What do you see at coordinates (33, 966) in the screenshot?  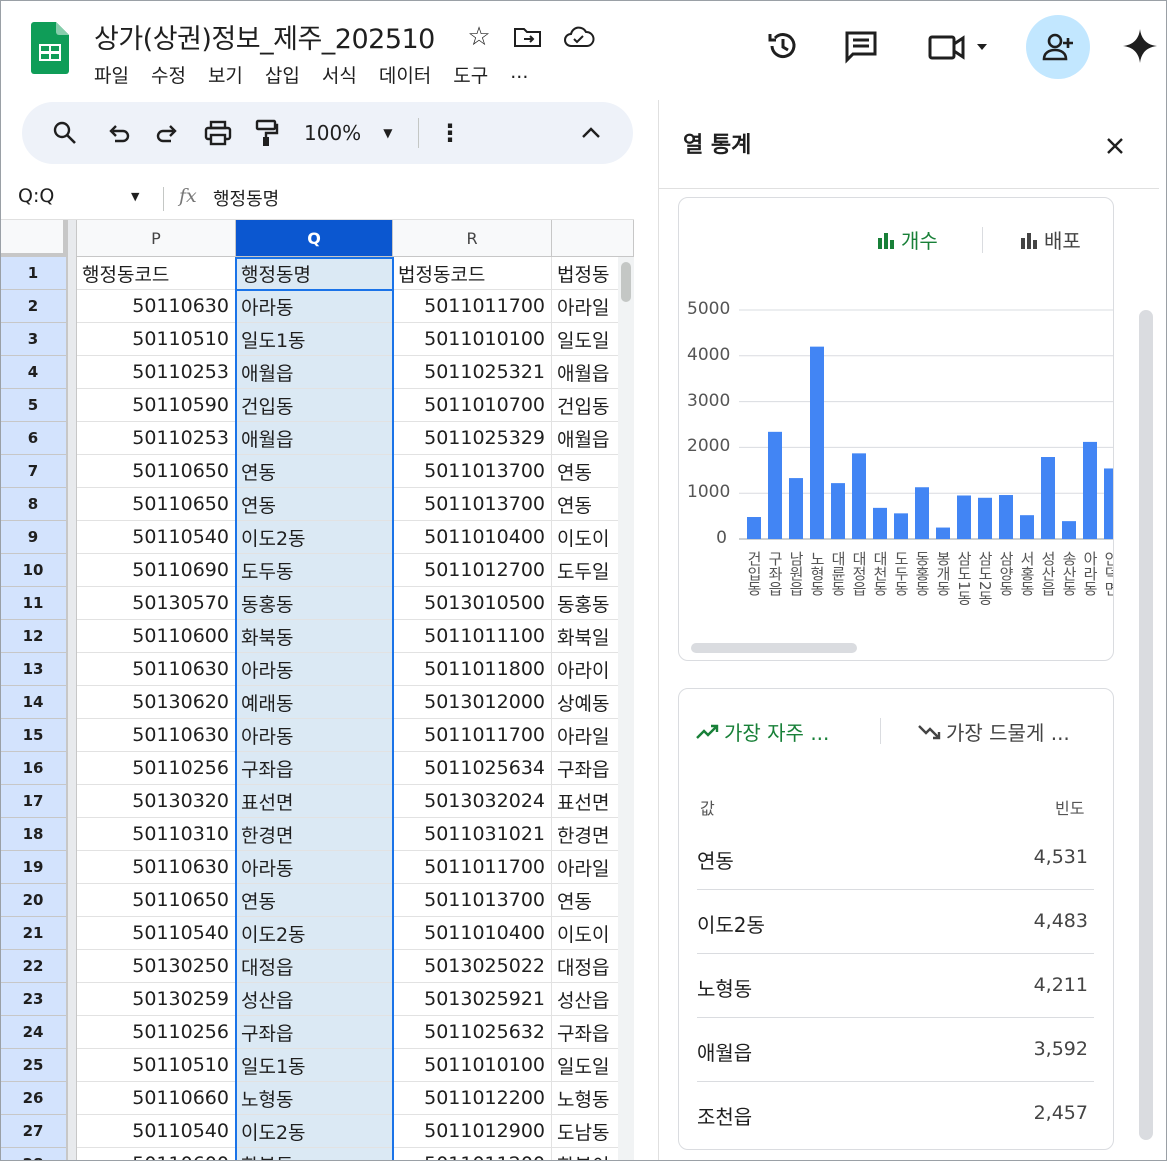 I see `row-header: 22` at bounding box center [33, 966].